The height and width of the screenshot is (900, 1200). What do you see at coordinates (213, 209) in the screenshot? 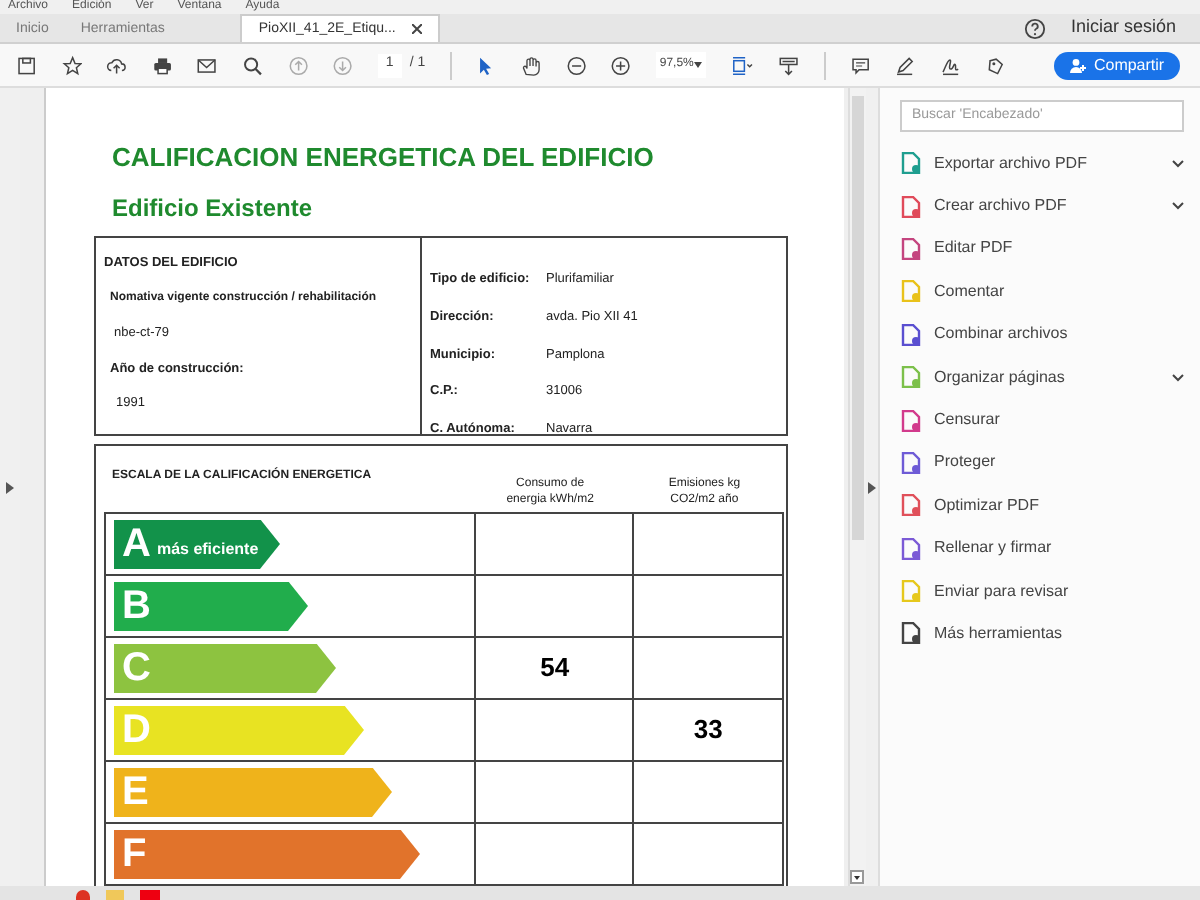
I see `document-subtitle: Edificio Existente` at bounding box center [213, 209].